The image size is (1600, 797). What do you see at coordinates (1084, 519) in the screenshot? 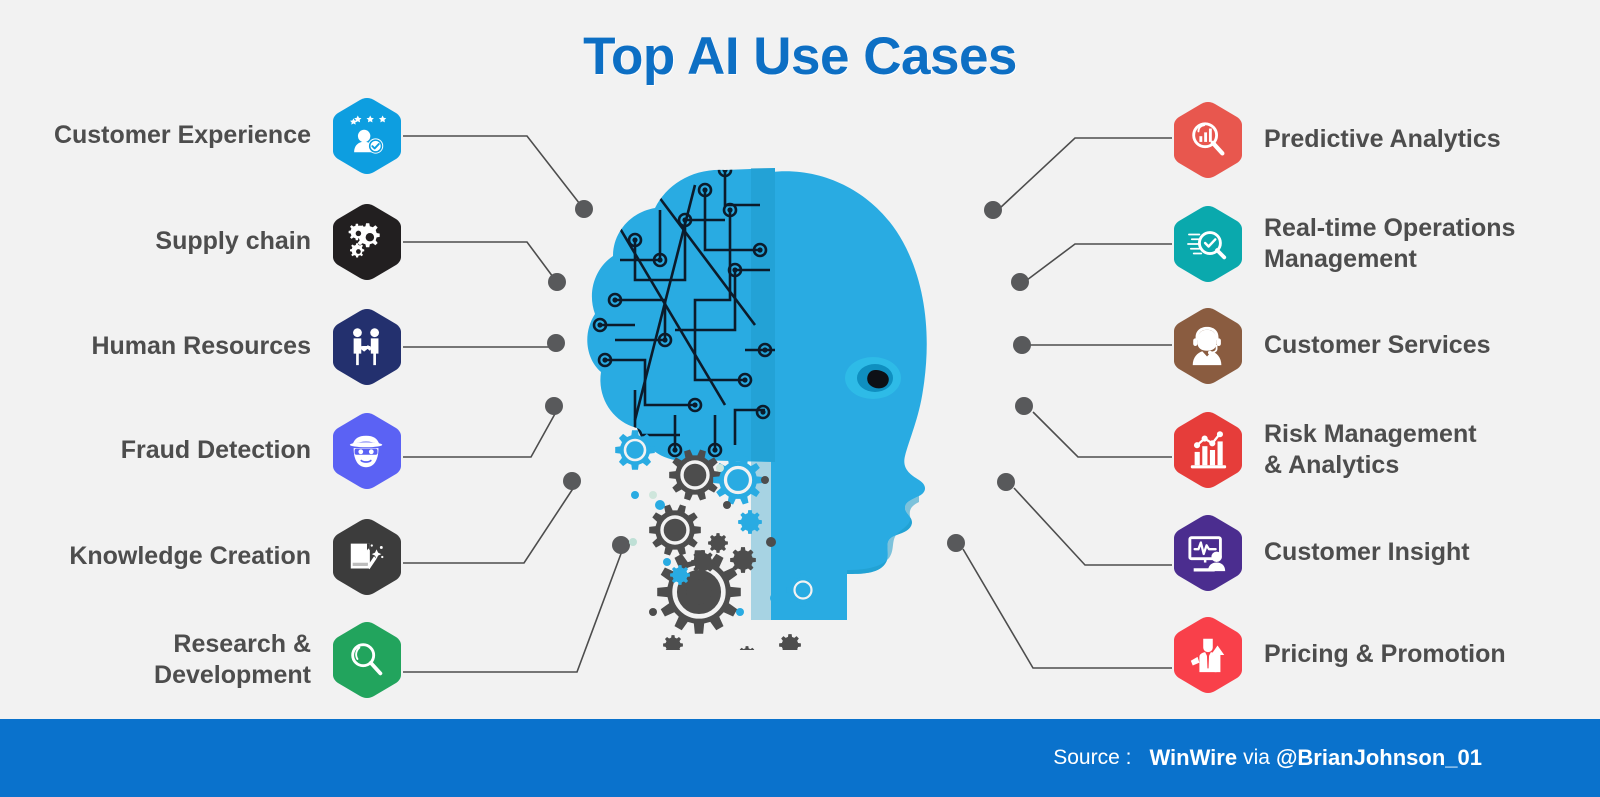
I see `connector-customer-insight` at bounding box center [1084, 519].